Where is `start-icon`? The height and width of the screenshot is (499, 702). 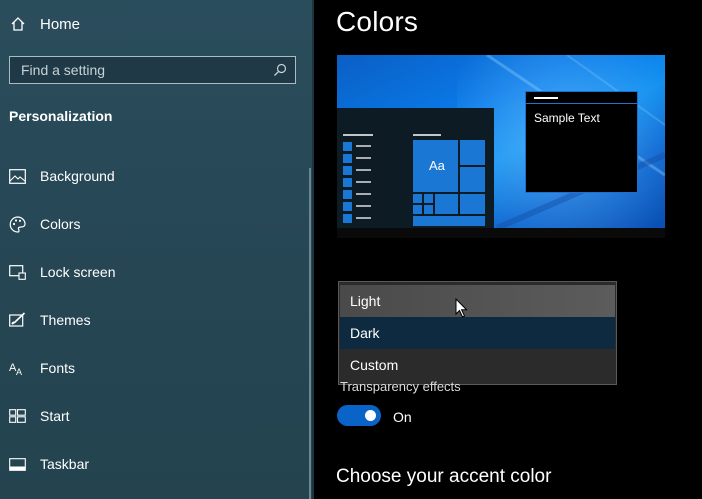
start-icon is located at coordinates (17, 416).